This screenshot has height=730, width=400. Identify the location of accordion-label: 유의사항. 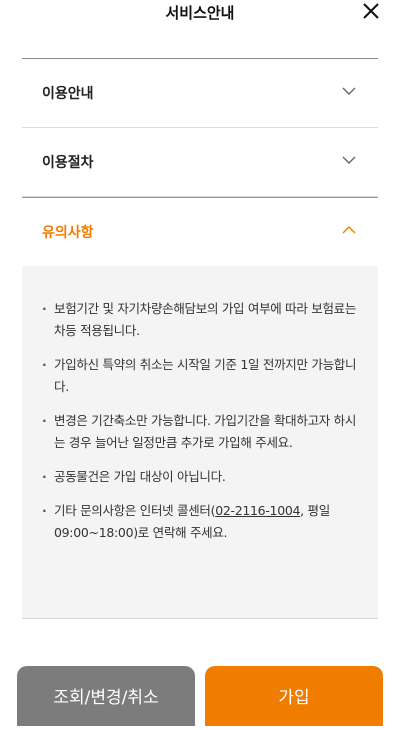
(68, 233).